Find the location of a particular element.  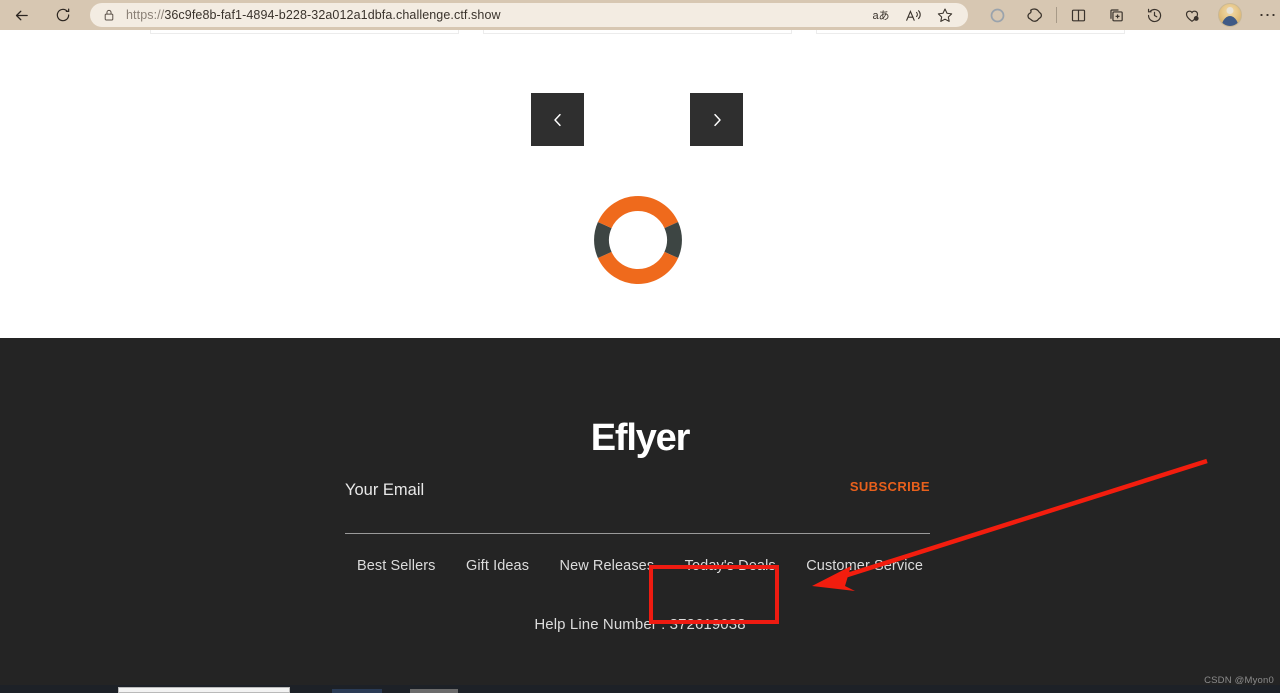

newsletter-form: SUBSCRIBE is located at coordinates (637, 493).